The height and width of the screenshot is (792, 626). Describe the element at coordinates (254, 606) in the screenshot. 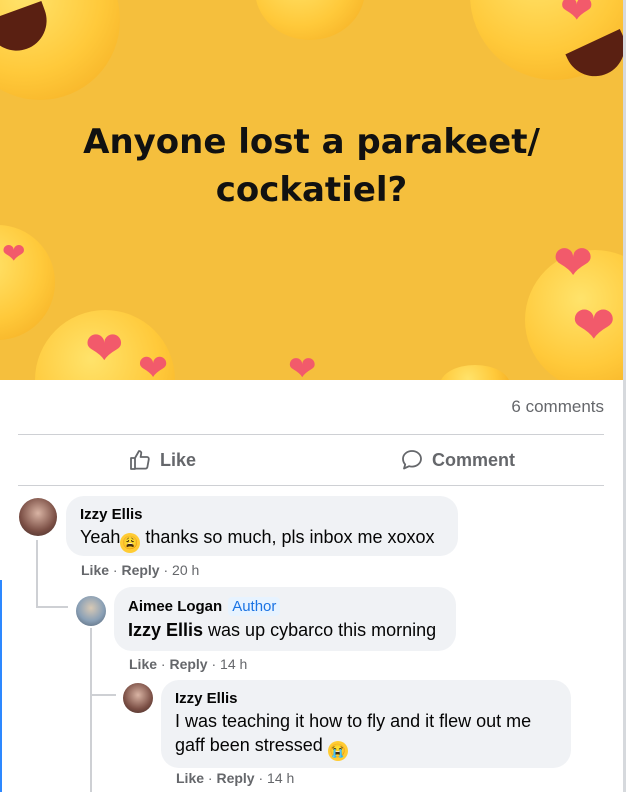

I see `author-badge: Author` at that location.